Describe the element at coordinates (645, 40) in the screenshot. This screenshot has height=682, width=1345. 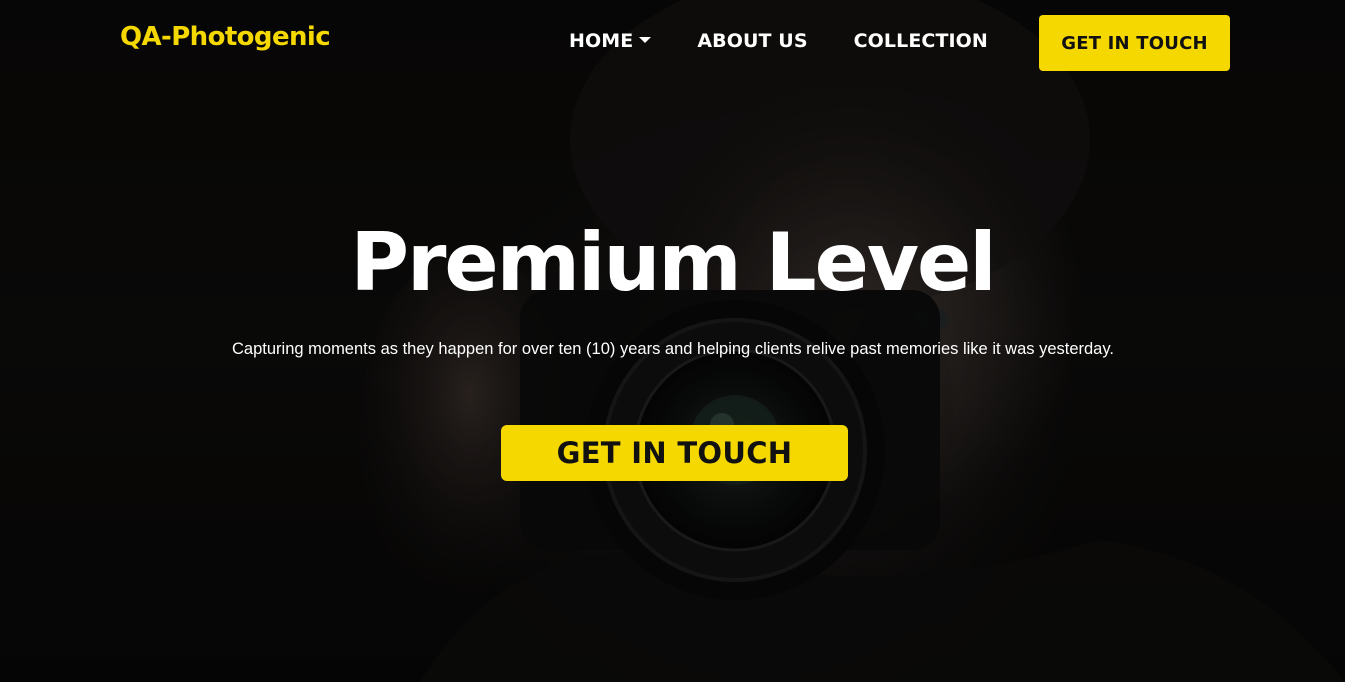
I see `caret-down-icon` at that location.